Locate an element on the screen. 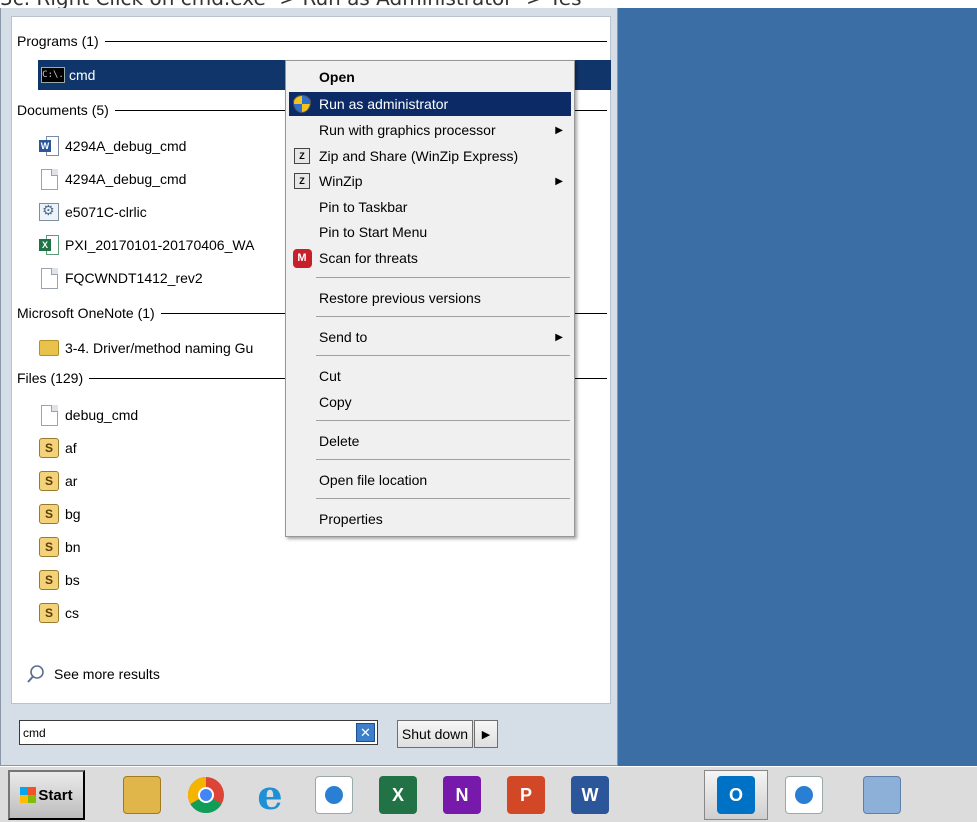 Image resolution: width=977 pixels, height=822 pixels. menu-item-run-as-administrator: Run as administrator is located at coordinates (430, 104).